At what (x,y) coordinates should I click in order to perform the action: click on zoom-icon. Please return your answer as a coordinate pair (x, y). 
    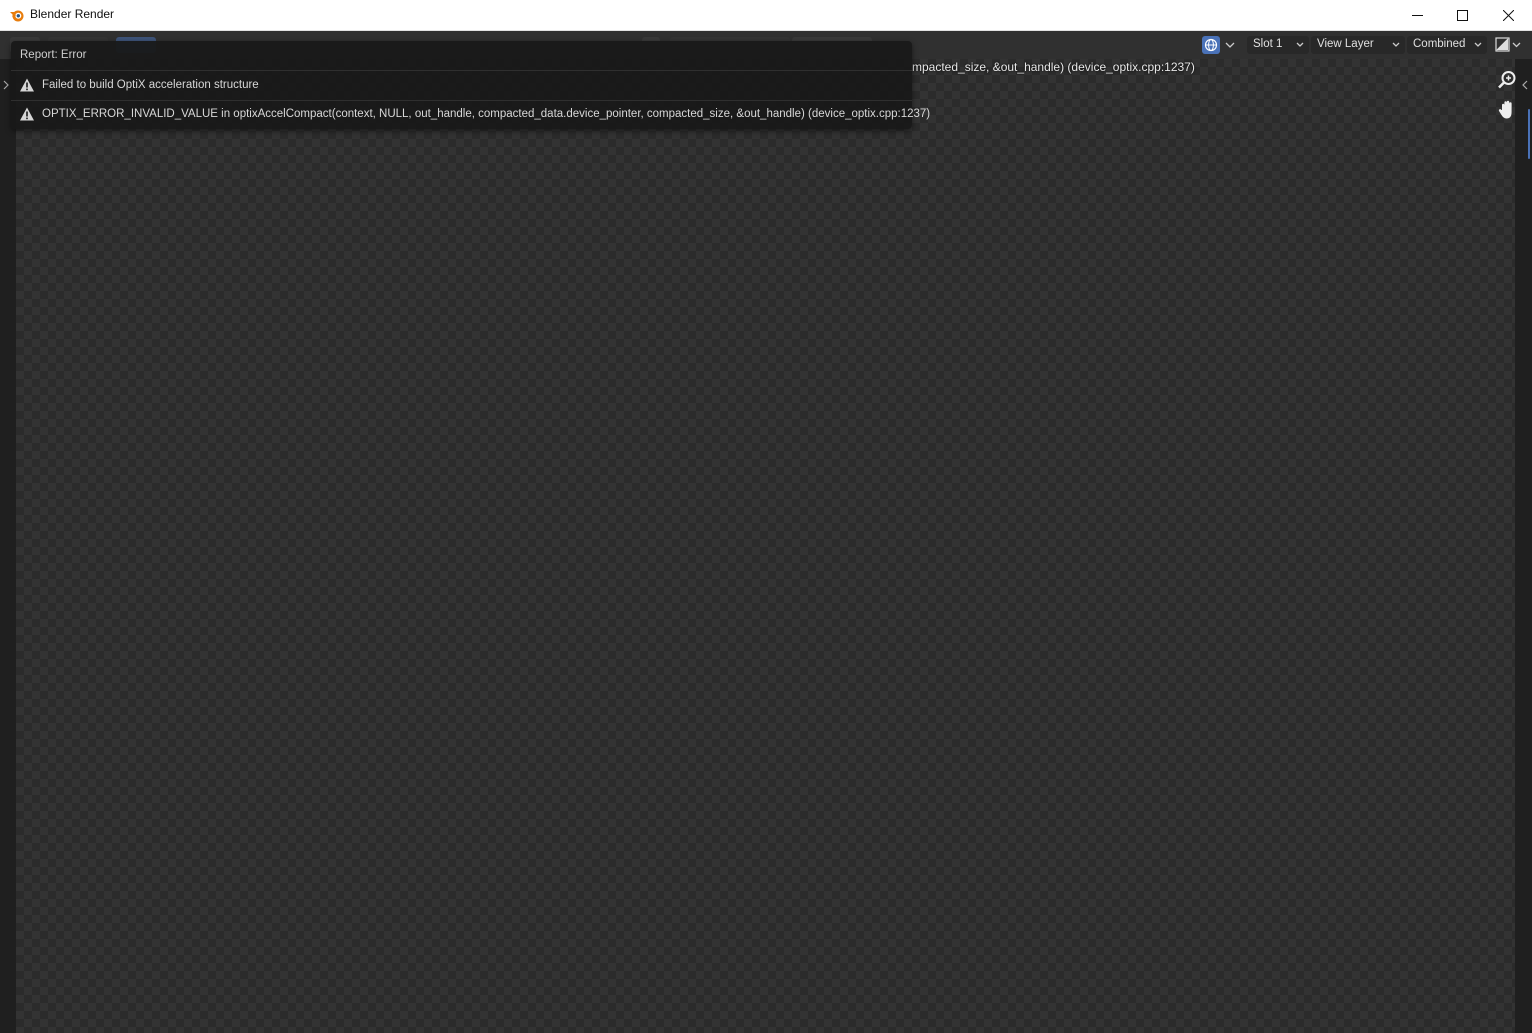
    Looking at the image, I should click on (1507, 80).